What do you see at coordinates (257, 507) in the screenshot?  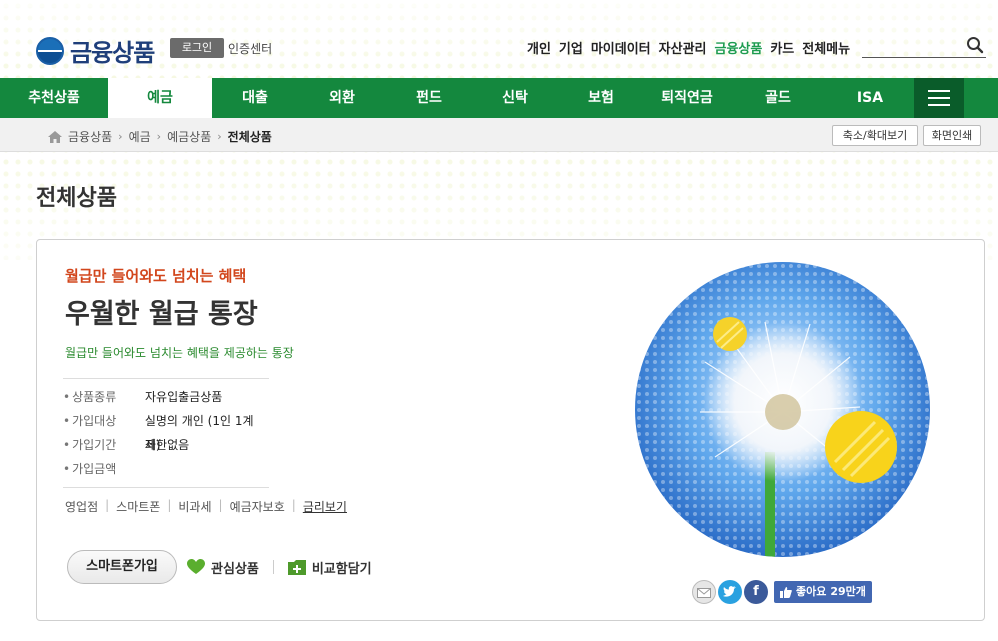 I see `deposit-protection-tag: 예금자보호` at bounding box center [257, 507].